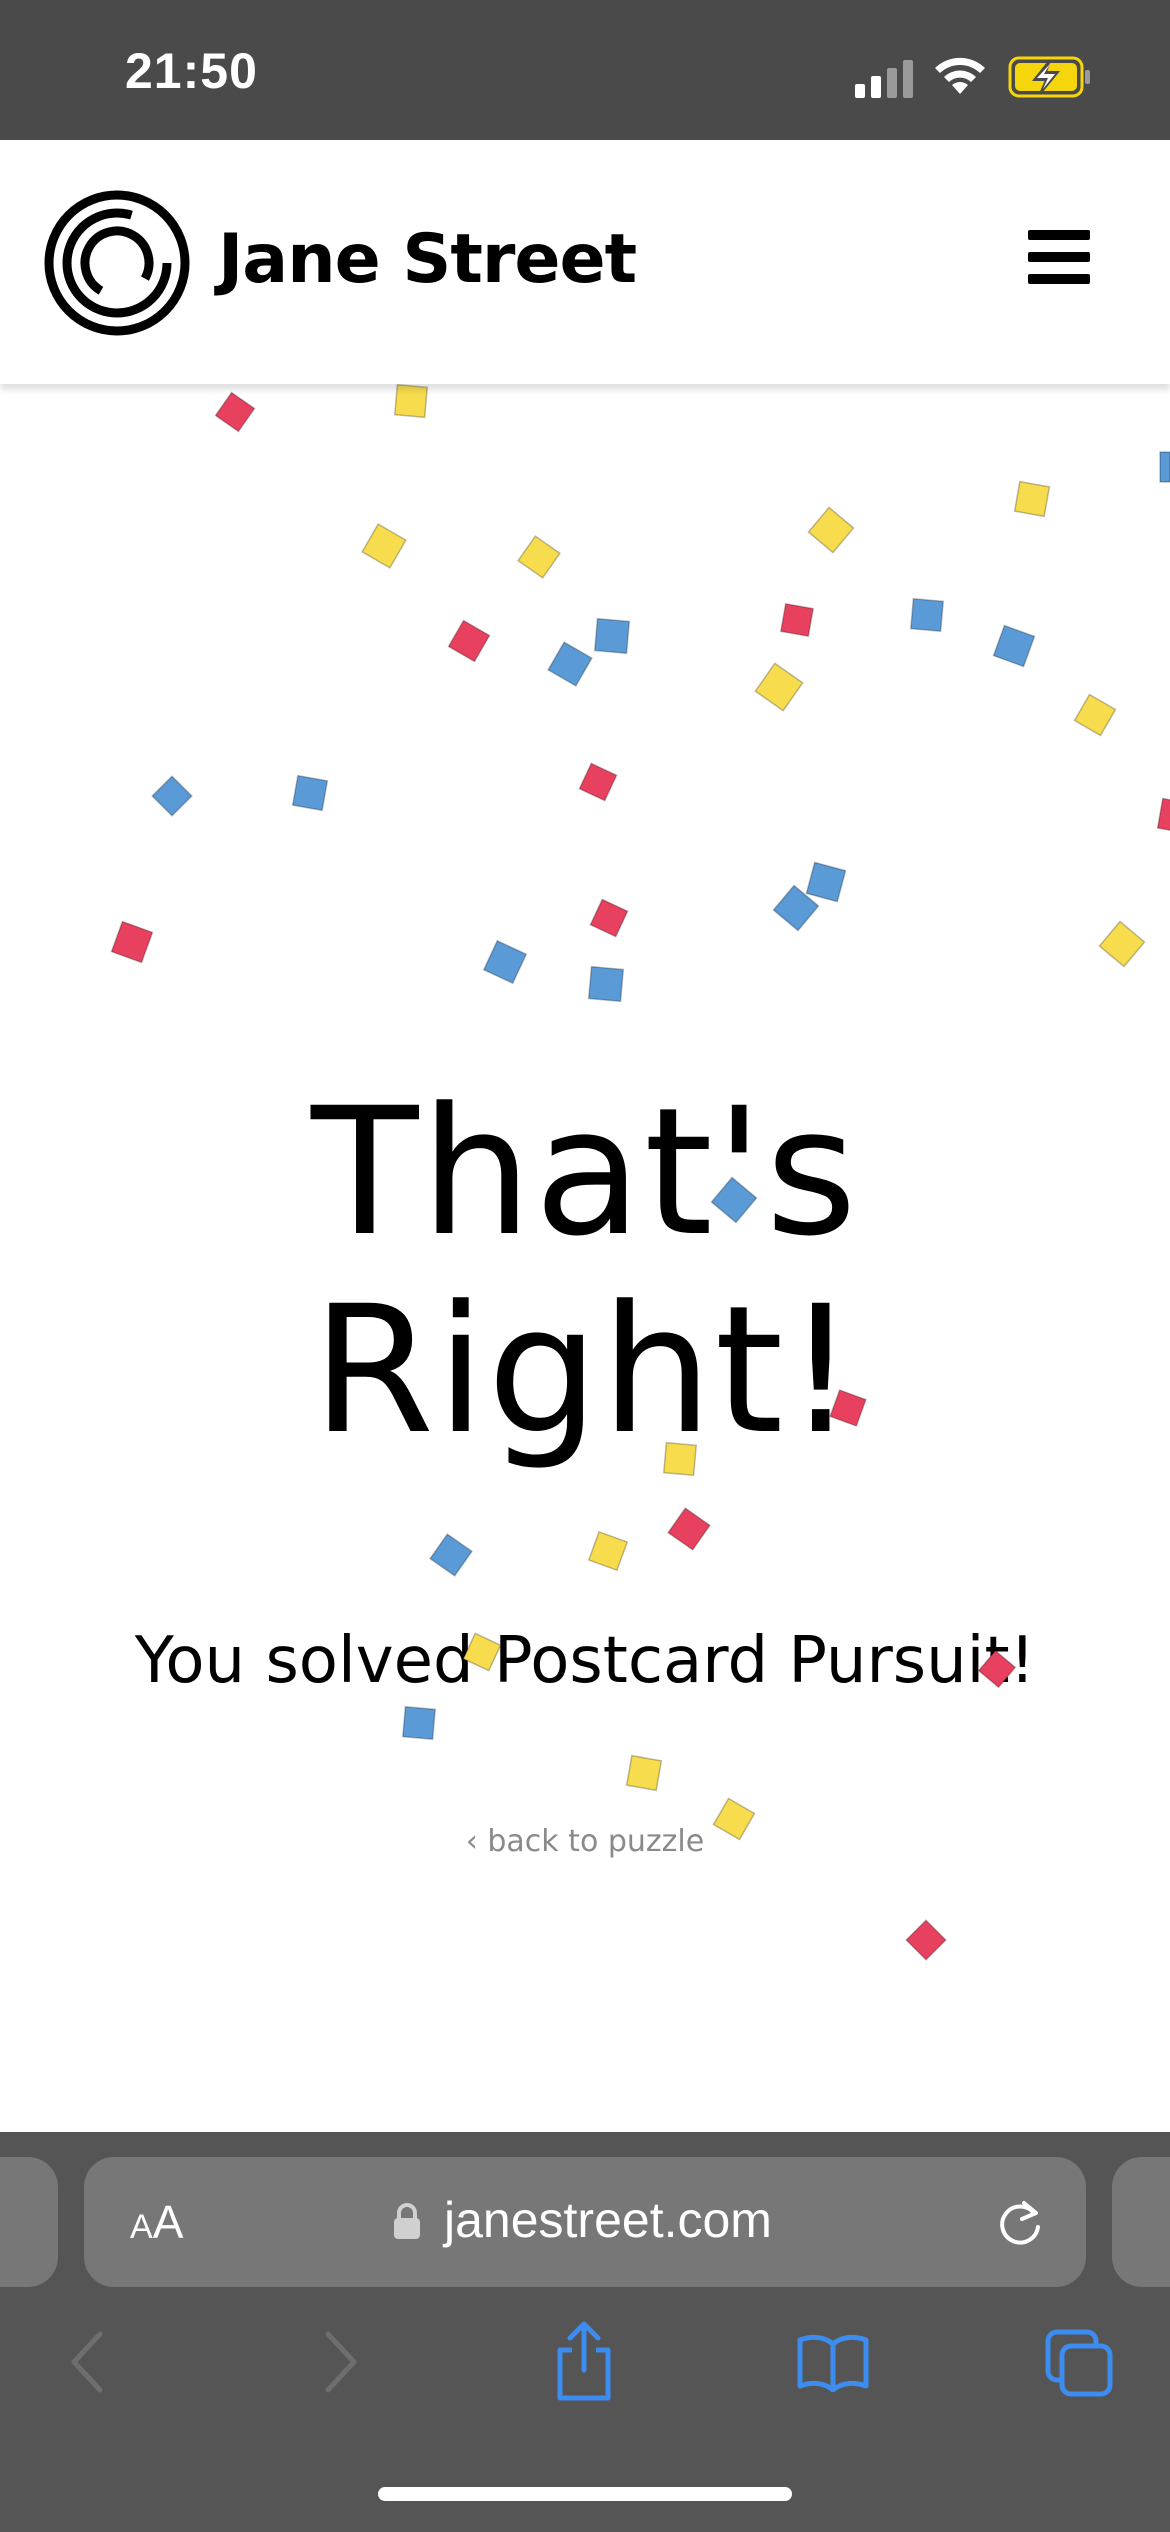  What do you see at coordinates (407, 2221) in the screenshot?
I see `lock-icon` at bounding box center [407, 2221].